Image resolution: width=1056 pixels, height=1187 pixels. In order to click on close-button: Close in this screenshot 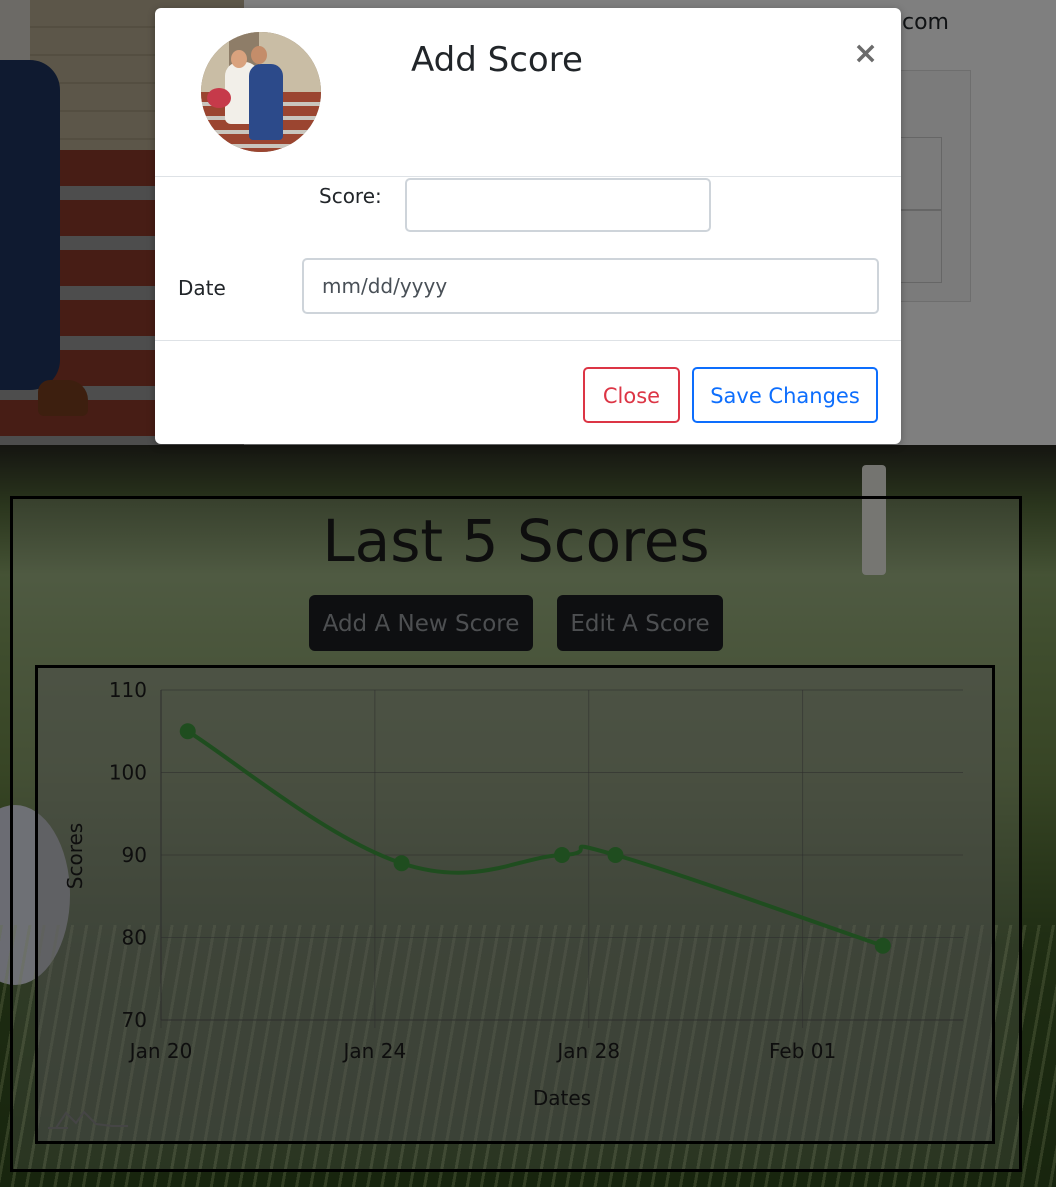, I will do `click(631, 395)`.